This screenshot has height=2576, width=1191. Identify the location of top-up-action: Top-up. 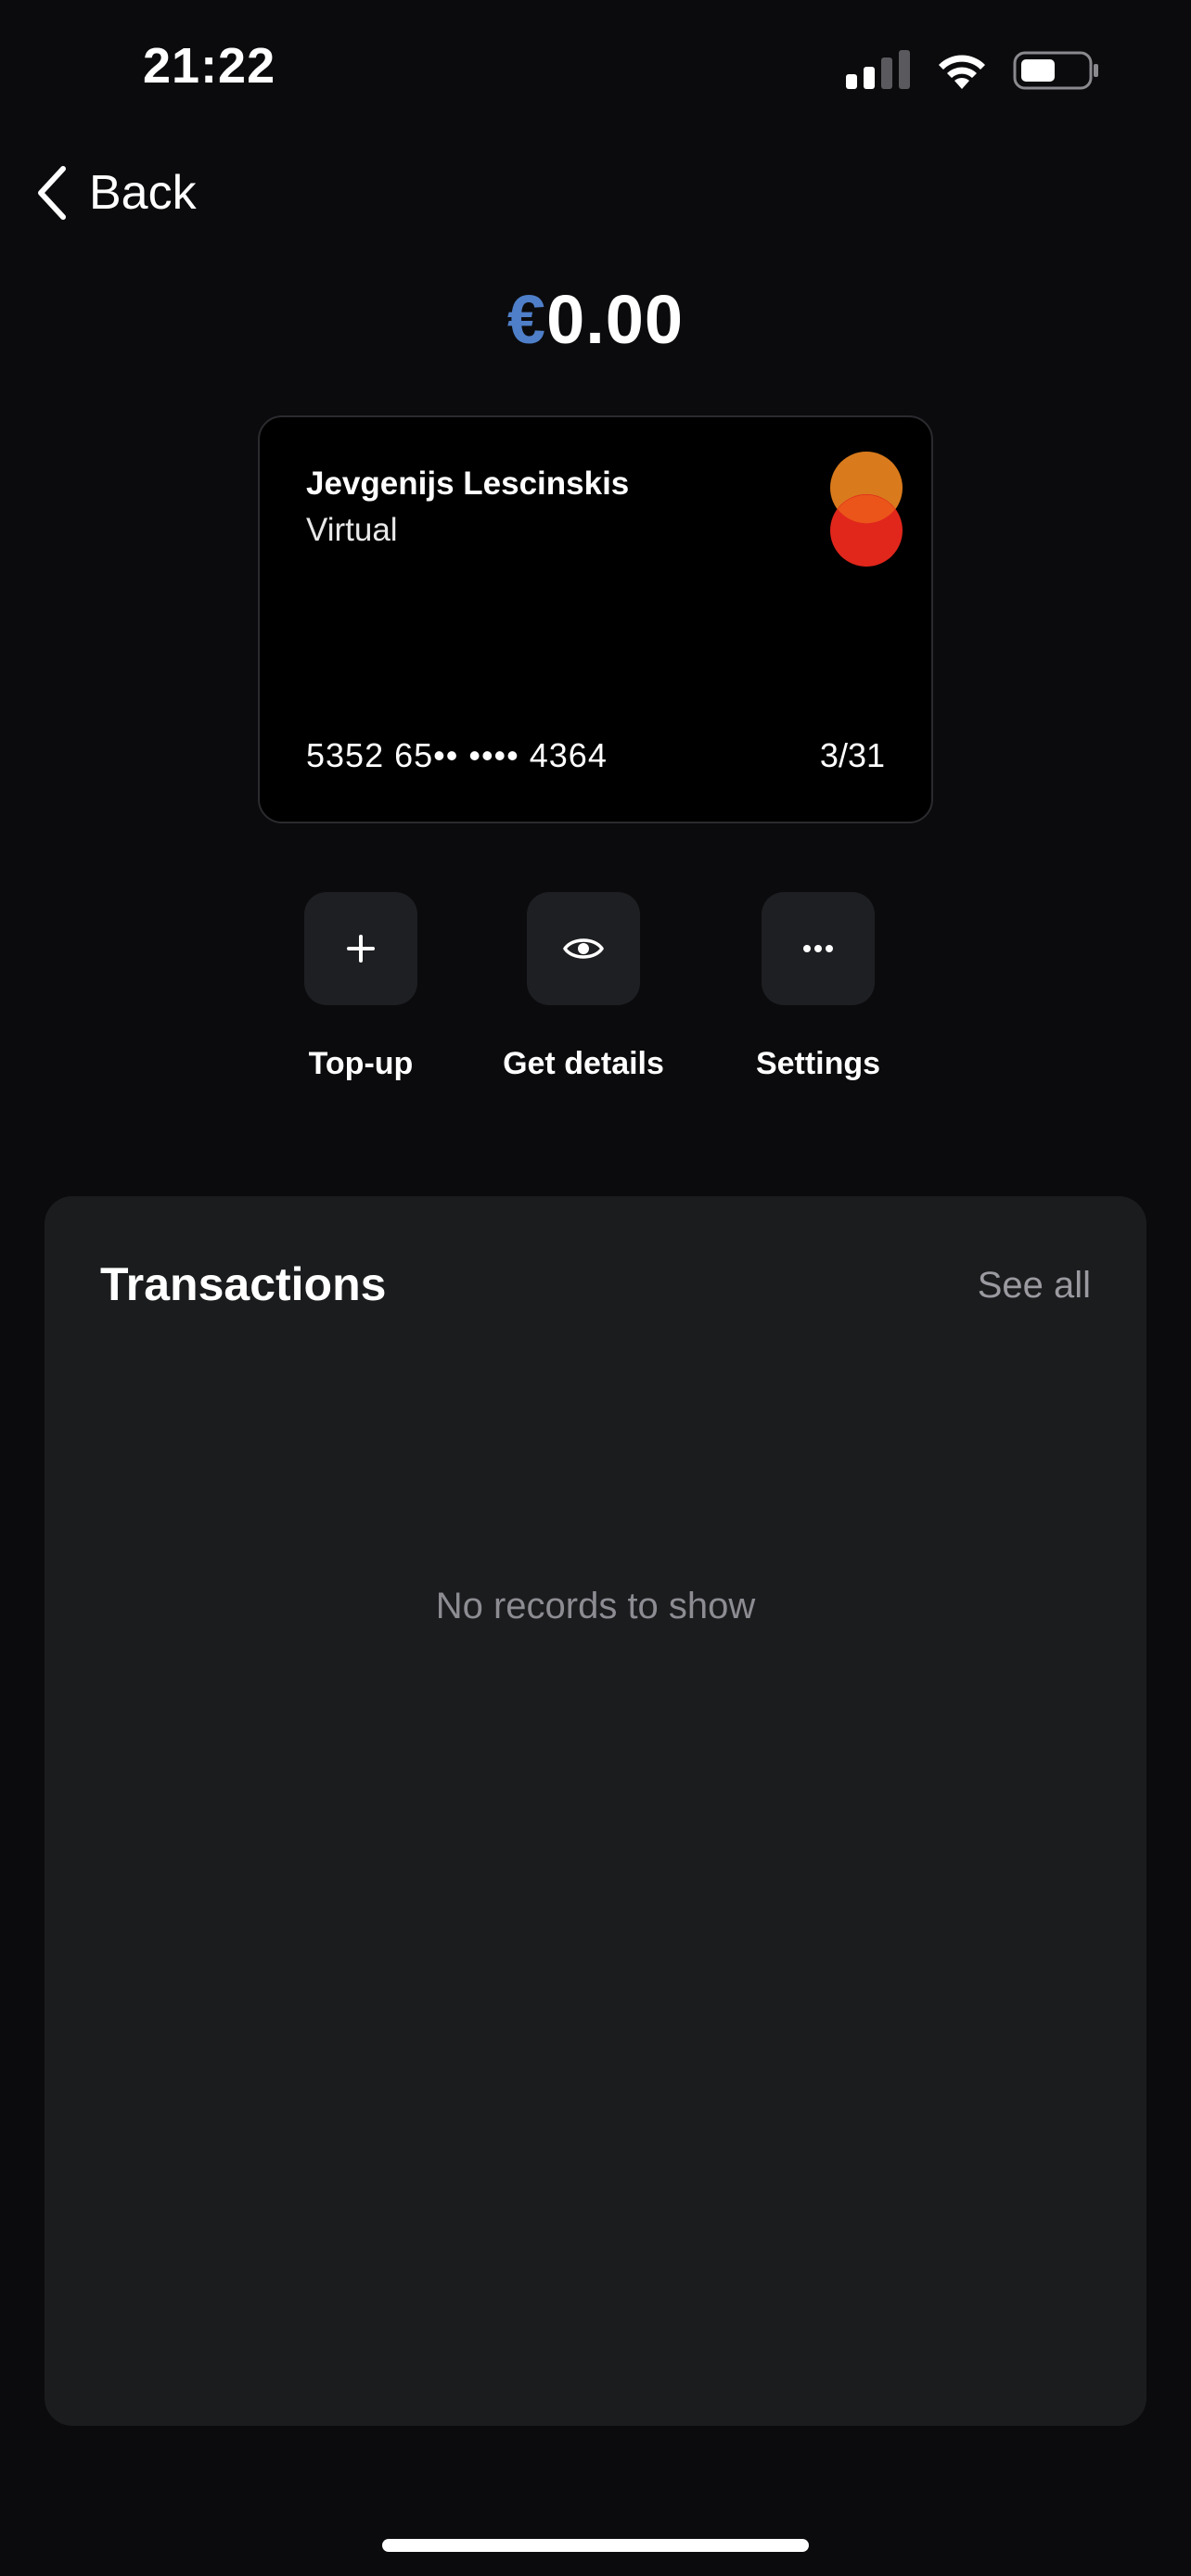
(361, 987).